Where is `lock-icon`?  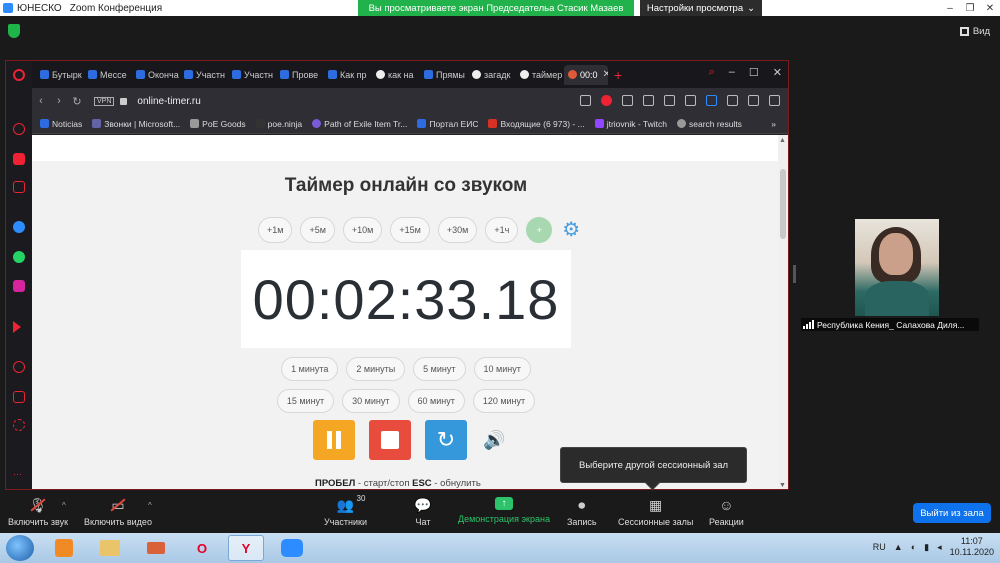
lock-icon is located at coordinates (124, 101).